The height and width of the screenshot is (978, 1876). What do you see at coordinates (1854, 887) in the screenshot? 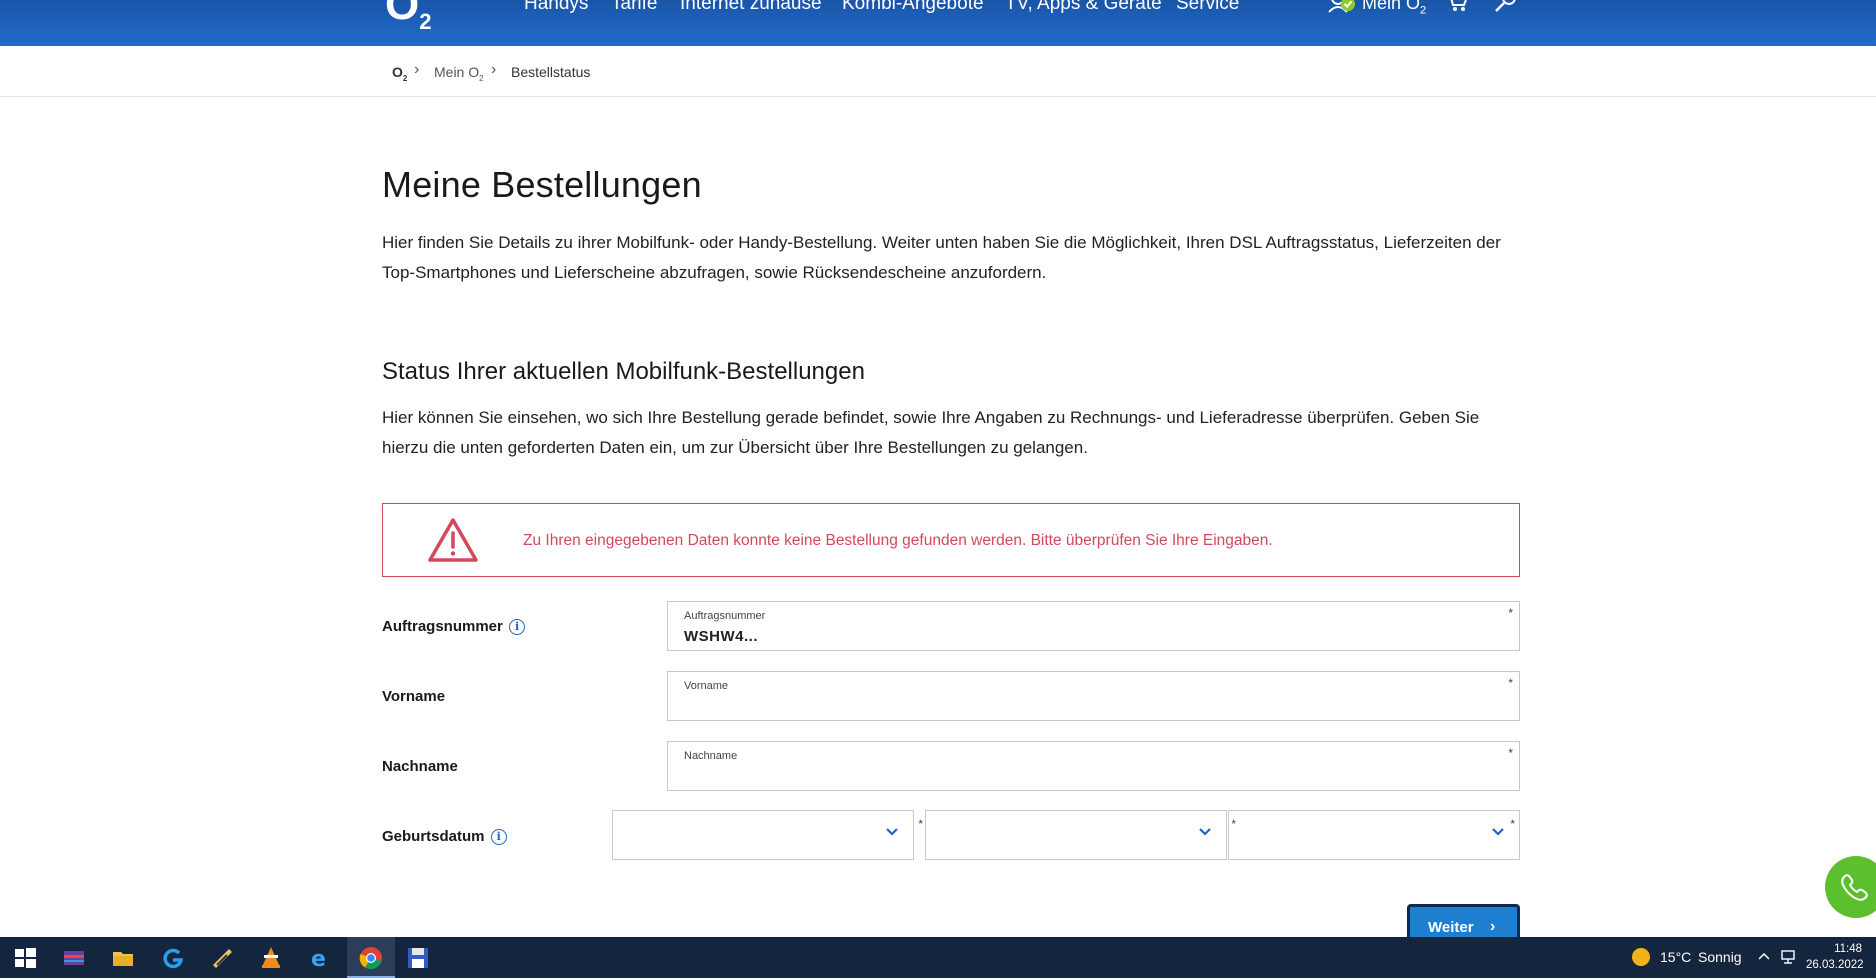
I see `phone-icon` at bounding box center [1854, 887].